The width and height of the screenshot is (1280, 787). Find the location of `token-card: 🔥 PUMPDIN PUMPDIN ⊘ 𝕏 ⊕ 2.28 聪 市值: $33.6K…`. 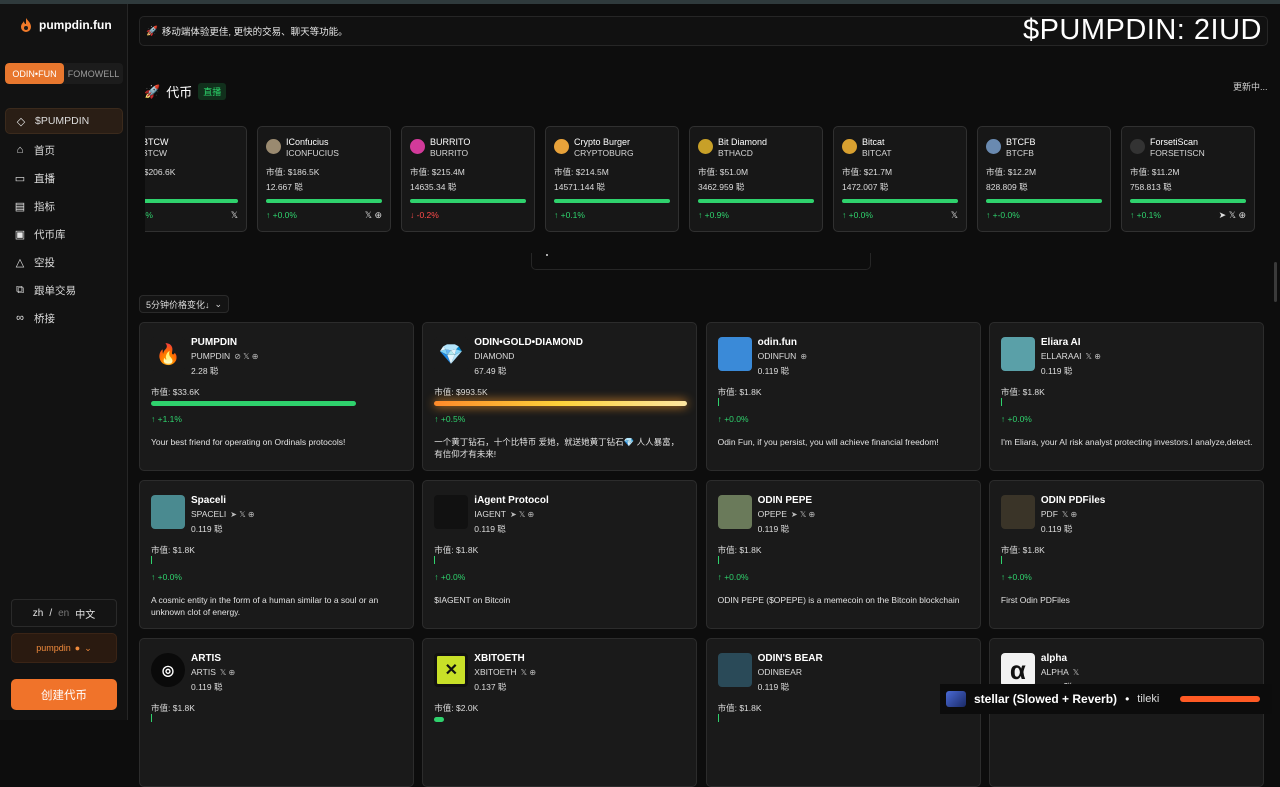

token-card: 🔥 PUMPDIN PUMPDIN ⊘ 𝕏 ⊕ 2.28 聪 市值: $33.6K… is located at coordinates (276, 396).